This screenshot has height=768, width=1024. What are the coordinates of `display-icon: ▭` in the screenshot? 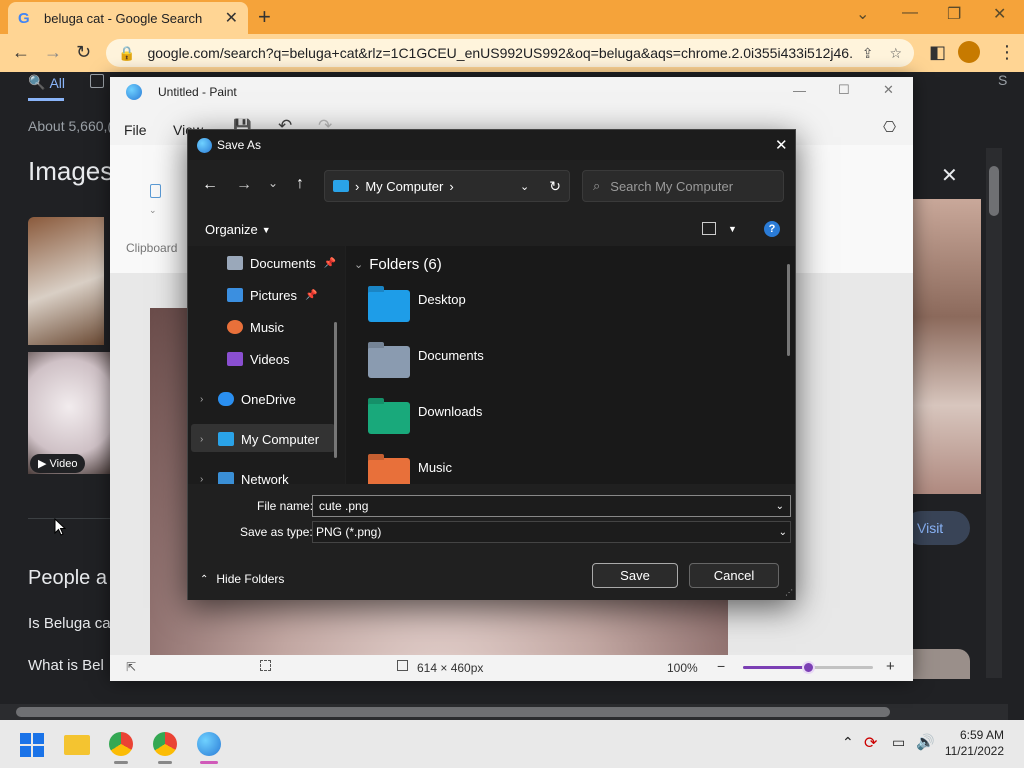 It's located at (898, 742).